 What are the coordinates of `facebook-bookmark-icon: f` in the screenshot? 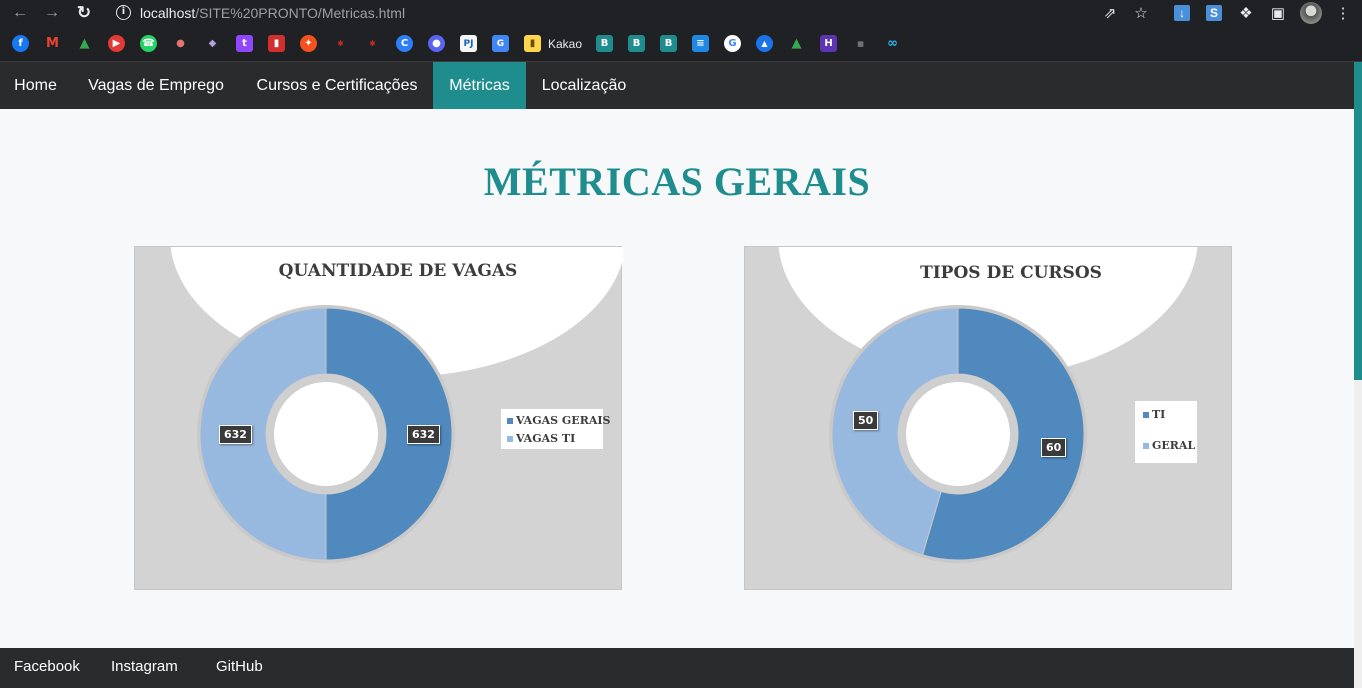 It's located at (20, 43).